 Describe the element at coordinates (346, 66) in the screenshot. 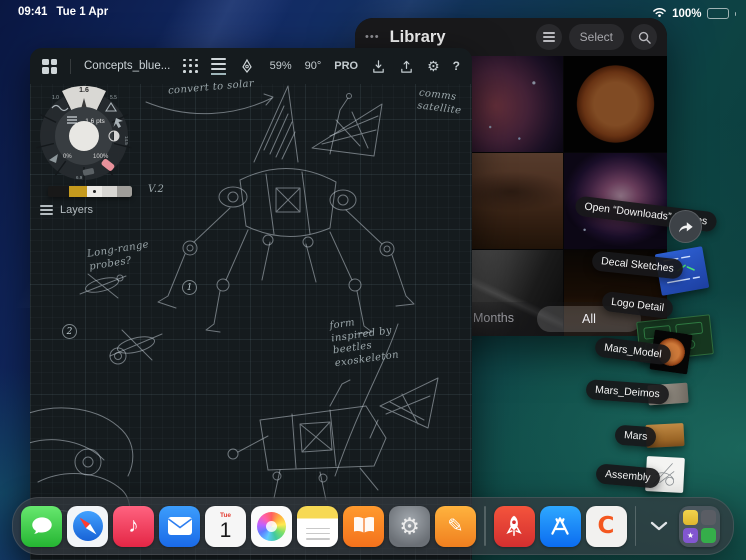

I see `pro-badge: PRO` at that location.